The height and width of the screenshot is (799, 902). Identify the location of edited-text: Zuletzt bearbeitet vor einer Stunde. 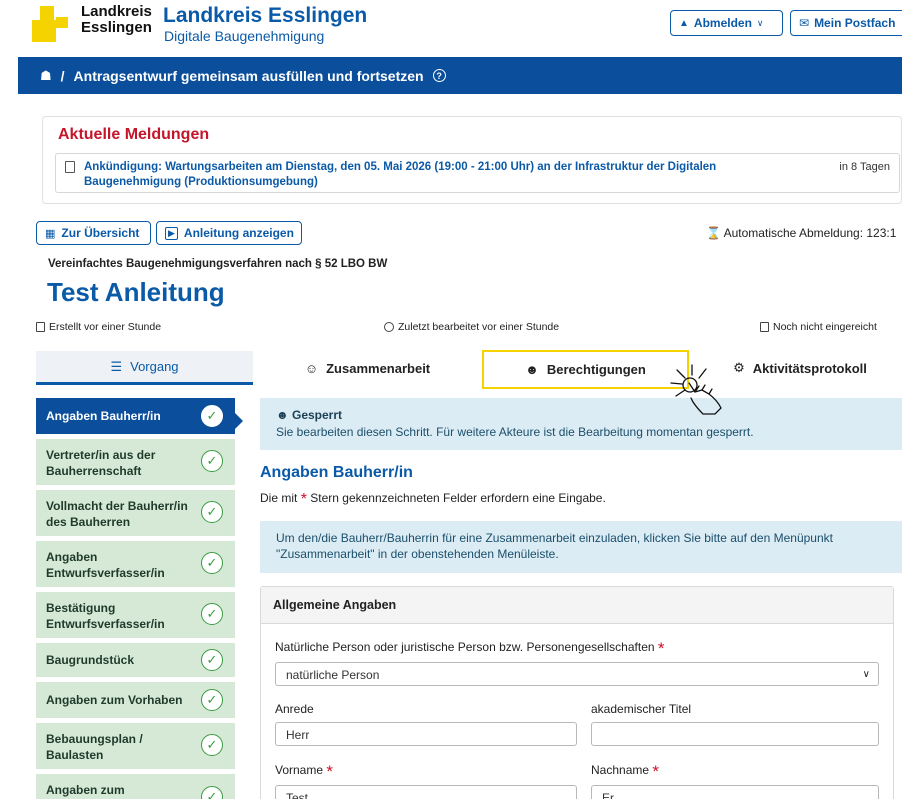
(479, 327).